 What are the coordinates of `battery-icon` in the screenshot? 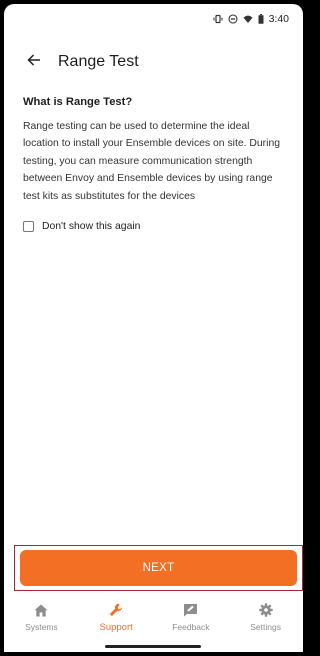 It's located at (261, 19).